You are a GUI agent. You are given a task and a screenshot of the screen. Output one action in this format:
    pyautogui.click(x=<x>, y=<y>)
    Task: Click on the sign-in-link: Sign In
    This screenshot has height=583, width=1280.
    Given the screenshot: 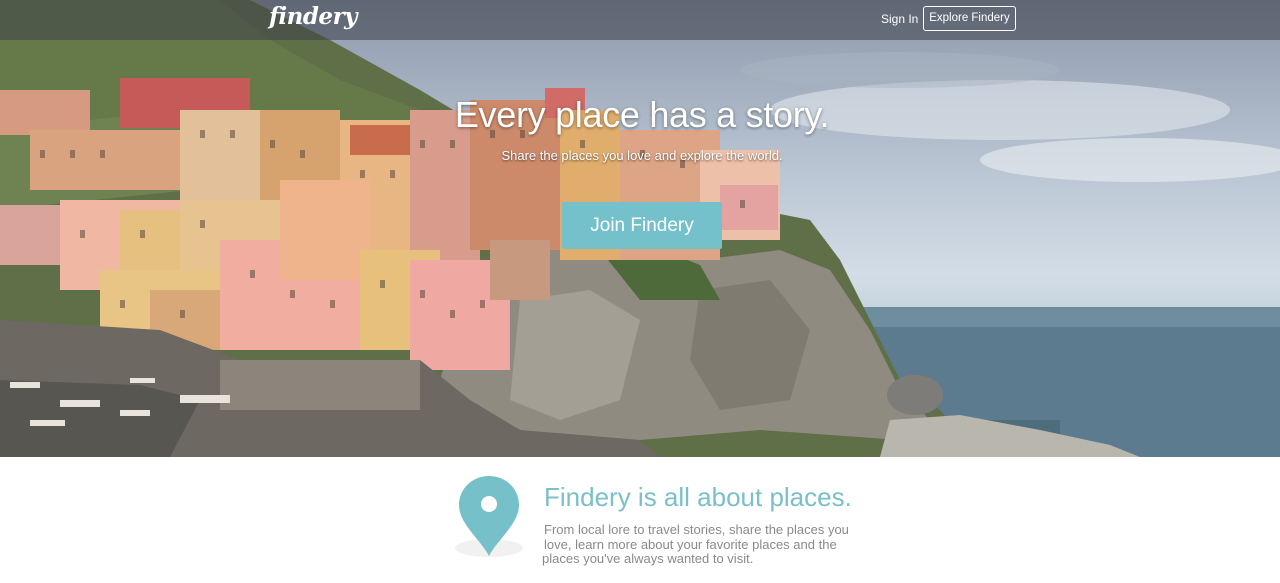 What is the action you would take?
    pyautogui.click(x=899, y=19)
    